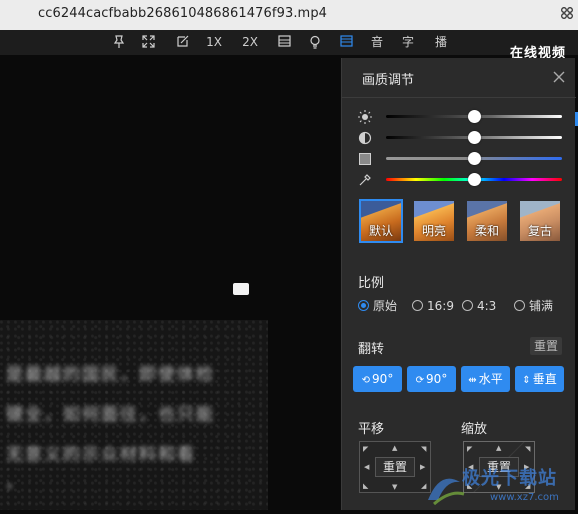  I want to click on ratio-fill-radio: 铺满, so click(533, 306).